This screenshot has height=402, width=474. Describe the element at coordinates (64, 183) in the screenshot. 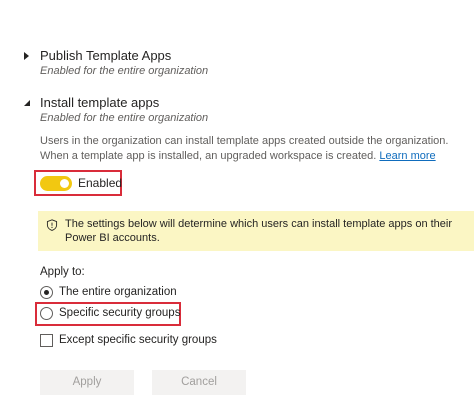

I see `toggle-knob` at that location.